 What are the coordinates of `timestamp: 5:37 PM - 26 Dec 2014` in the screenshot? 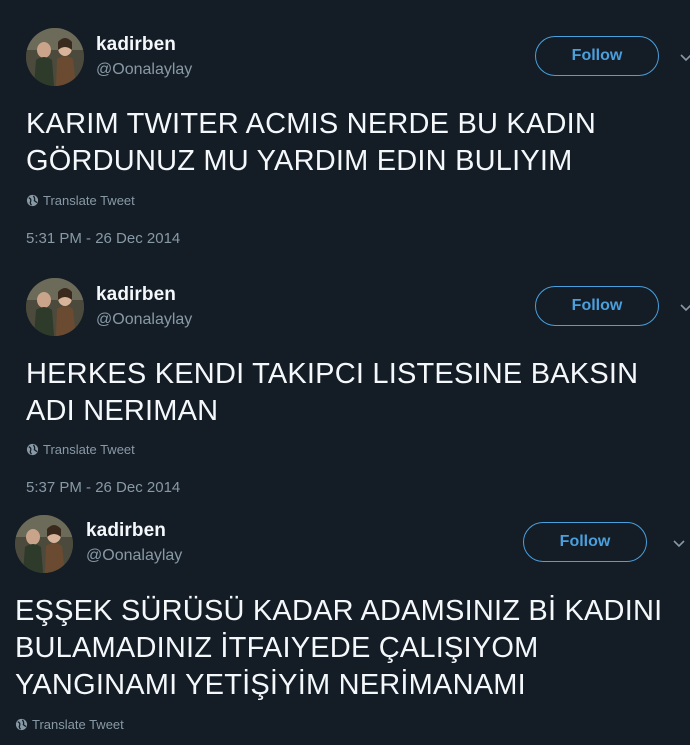 It's located at (103, 487).